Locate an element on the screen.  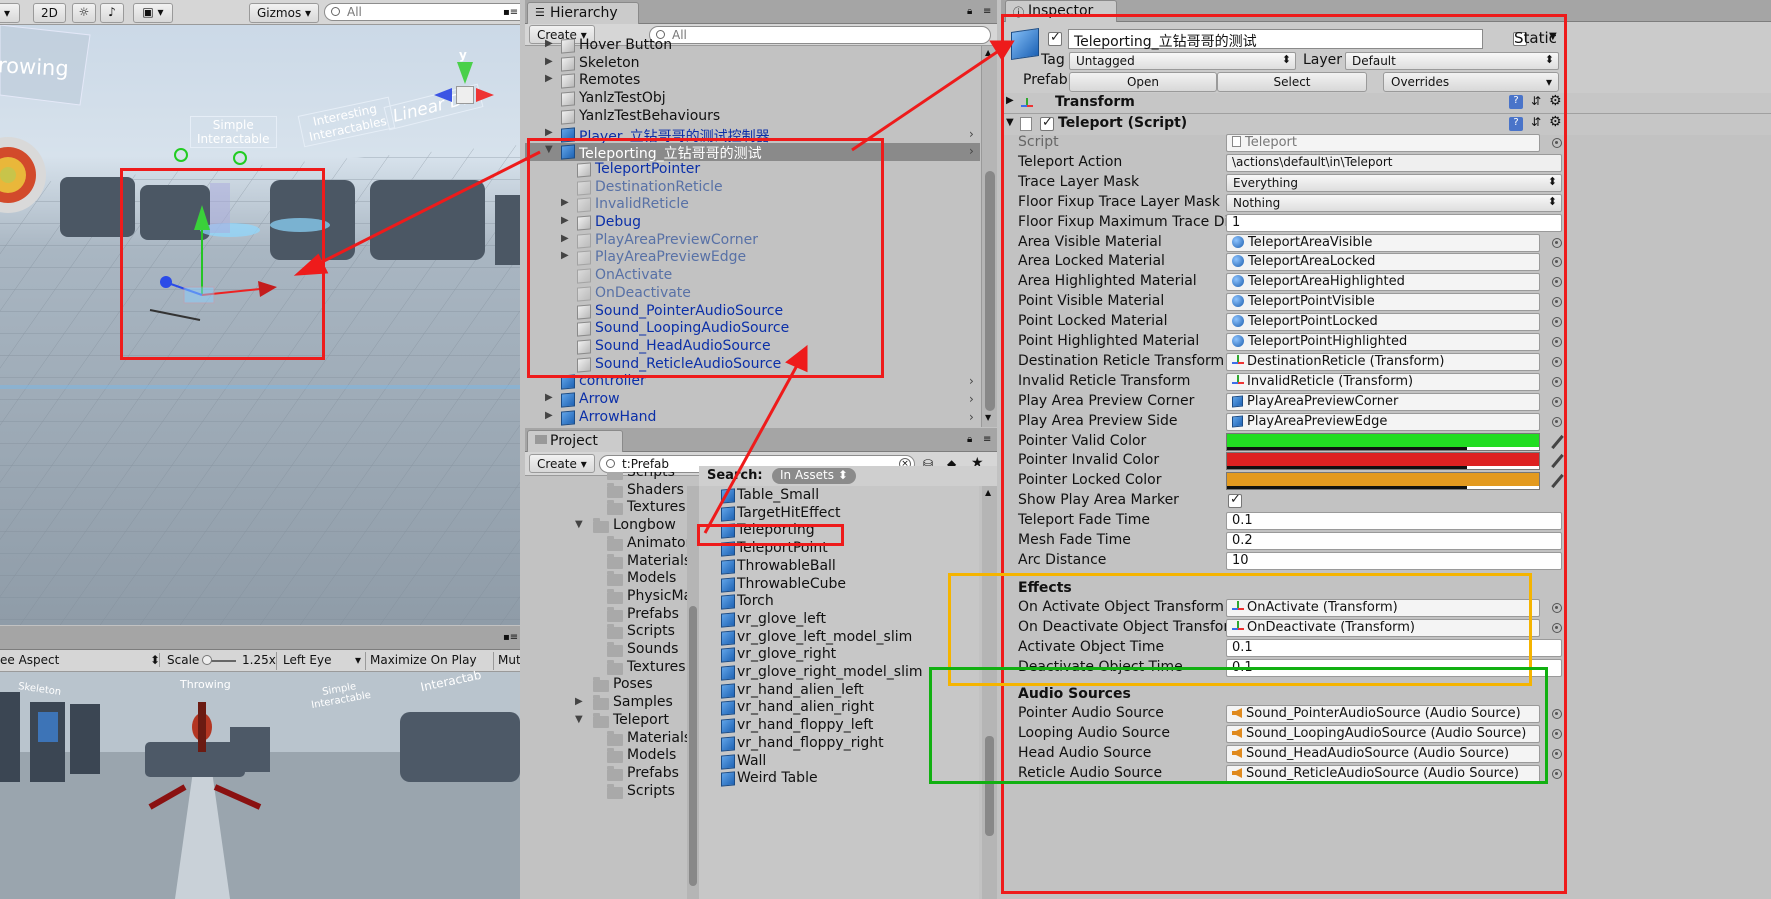
scene-mode-dropdown: ▾ is located at coordinates (10, 13).